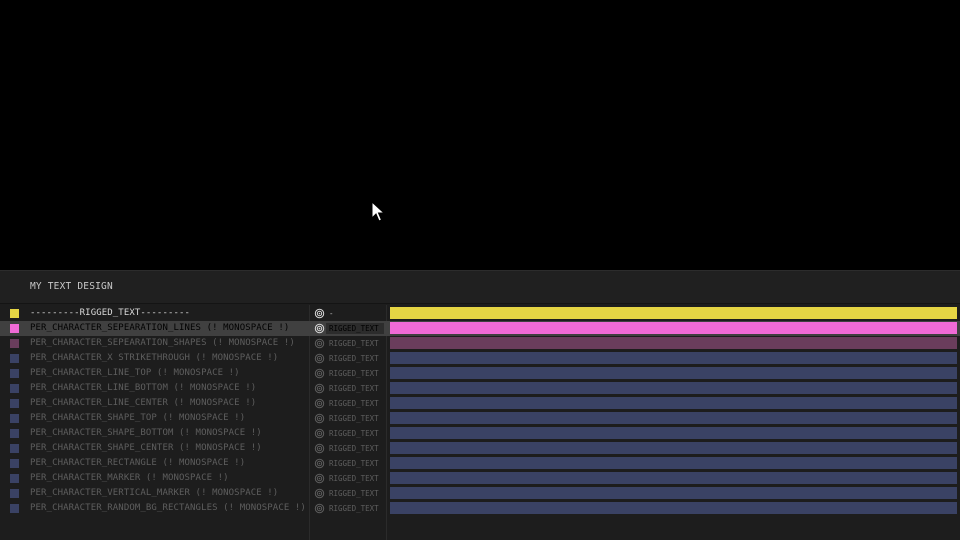 The image size is (960, 540). What do you see at coordinates (378, 211) in the screenshot?
I see `mouse-cursor-icon` at bounding box center [378, 211].